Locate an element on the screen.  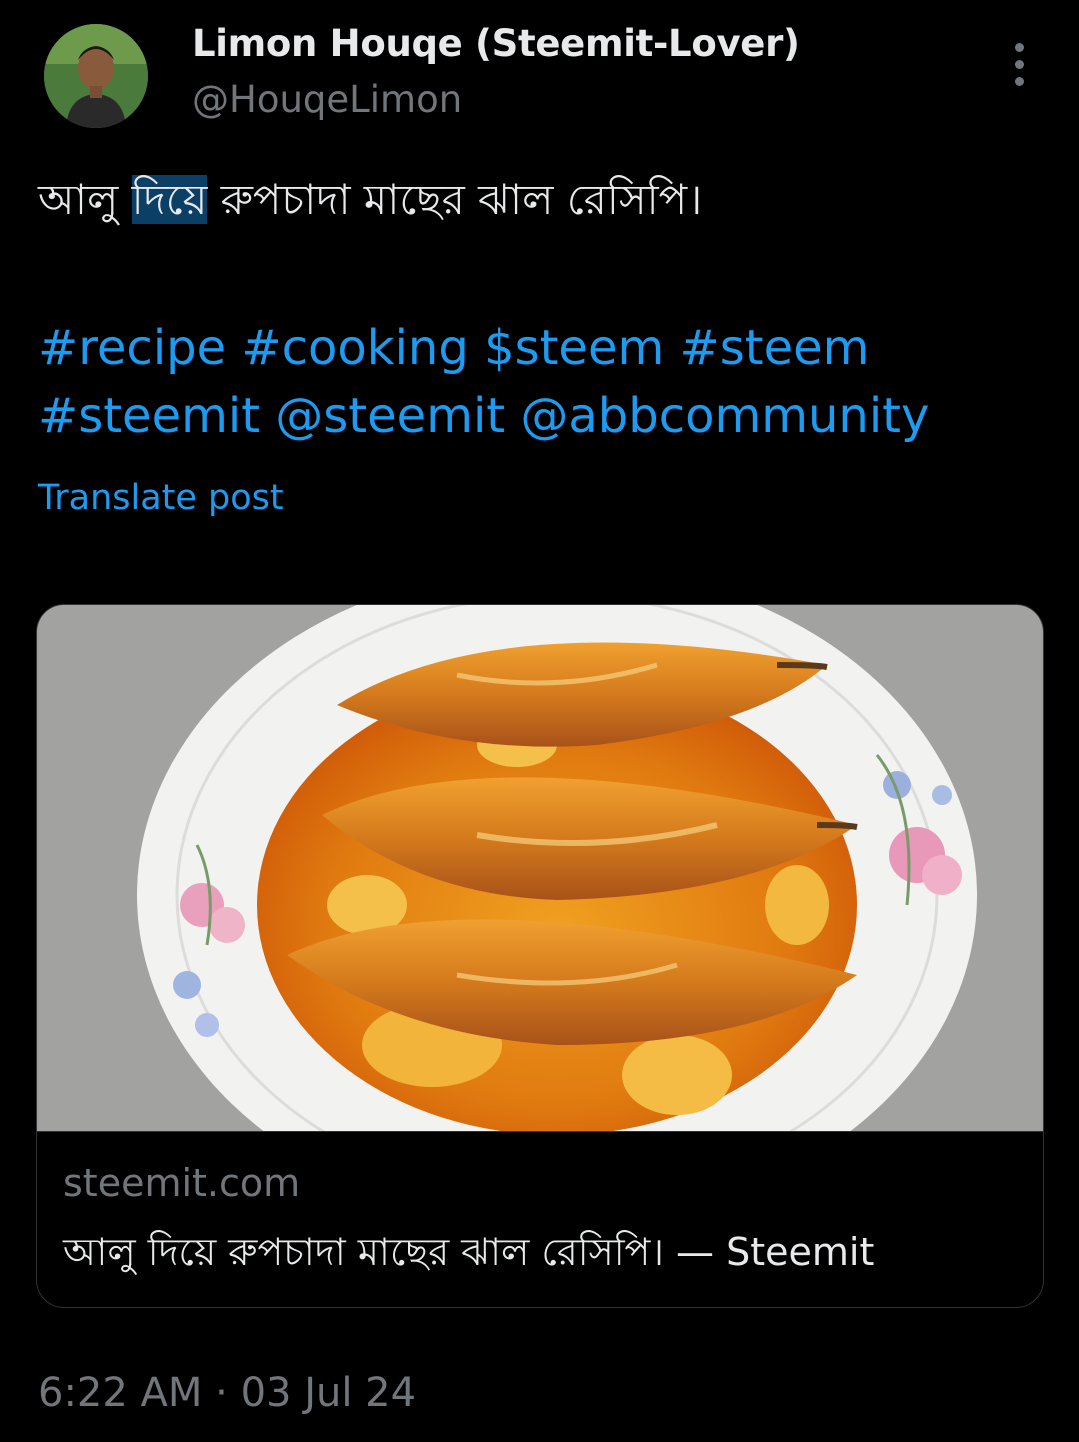
translate-post-link: Translate post is located at coordinates (161, 498).